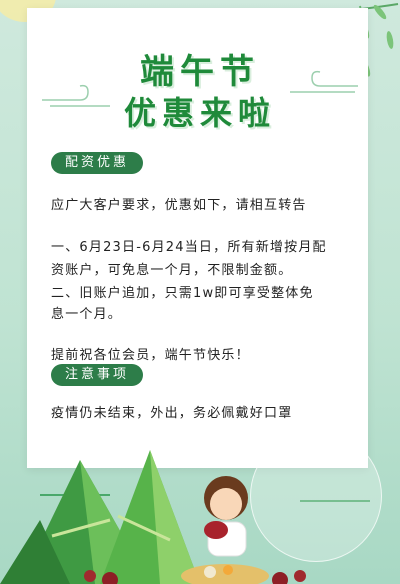 The width and height of the screenshot is (400, 584). Describe the element at coordinates (87, 314) in the screenshot. I see `item2-line2: 息一个月。` at that location.